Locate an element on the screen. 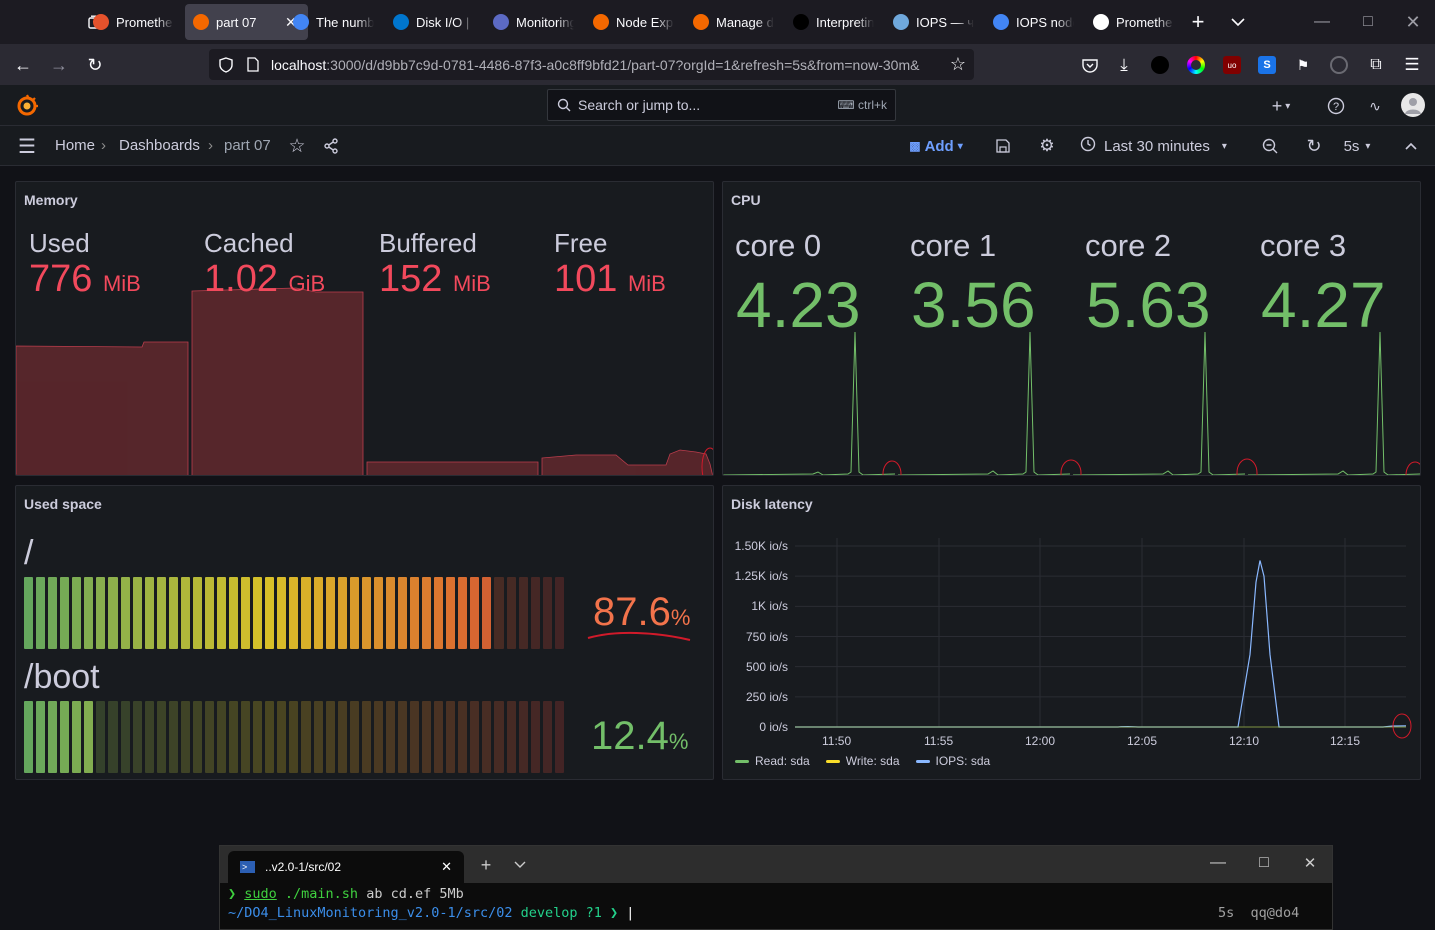 The image size is (1435, 930). pocket-icon is located at coordinates (1090, 65).